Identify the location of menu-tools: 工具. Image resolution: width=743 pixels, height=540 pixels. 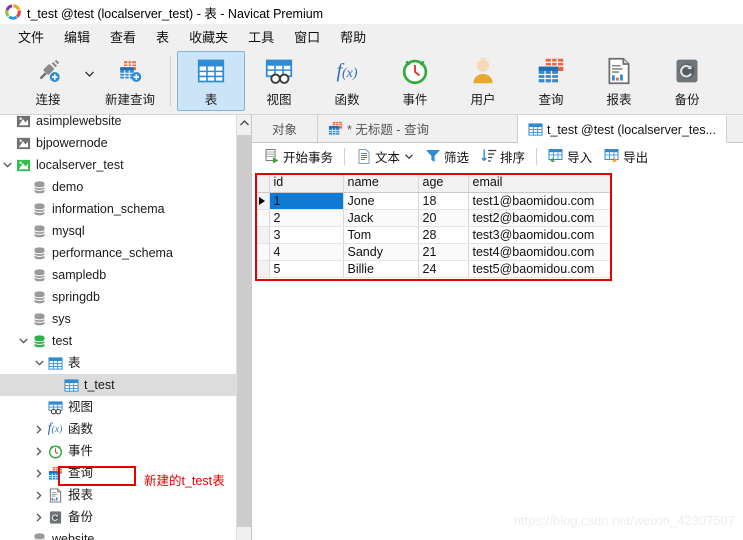
(261, 36).